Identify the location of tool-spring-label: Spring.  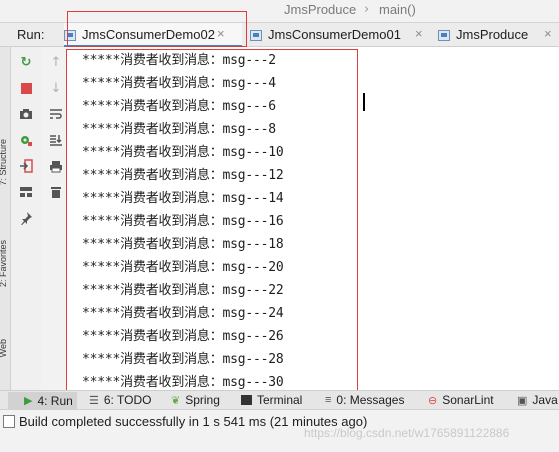
(202, 400).